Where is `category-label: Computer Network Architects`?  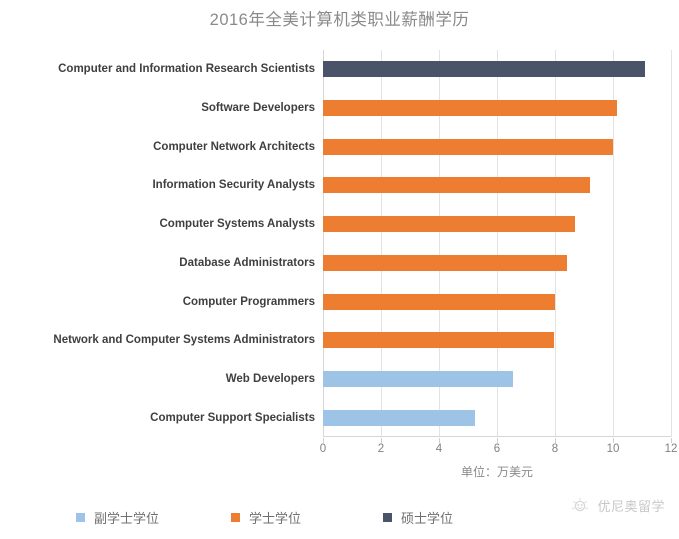 category-label: Computer Network Architects is located at coordinates (234, 146).